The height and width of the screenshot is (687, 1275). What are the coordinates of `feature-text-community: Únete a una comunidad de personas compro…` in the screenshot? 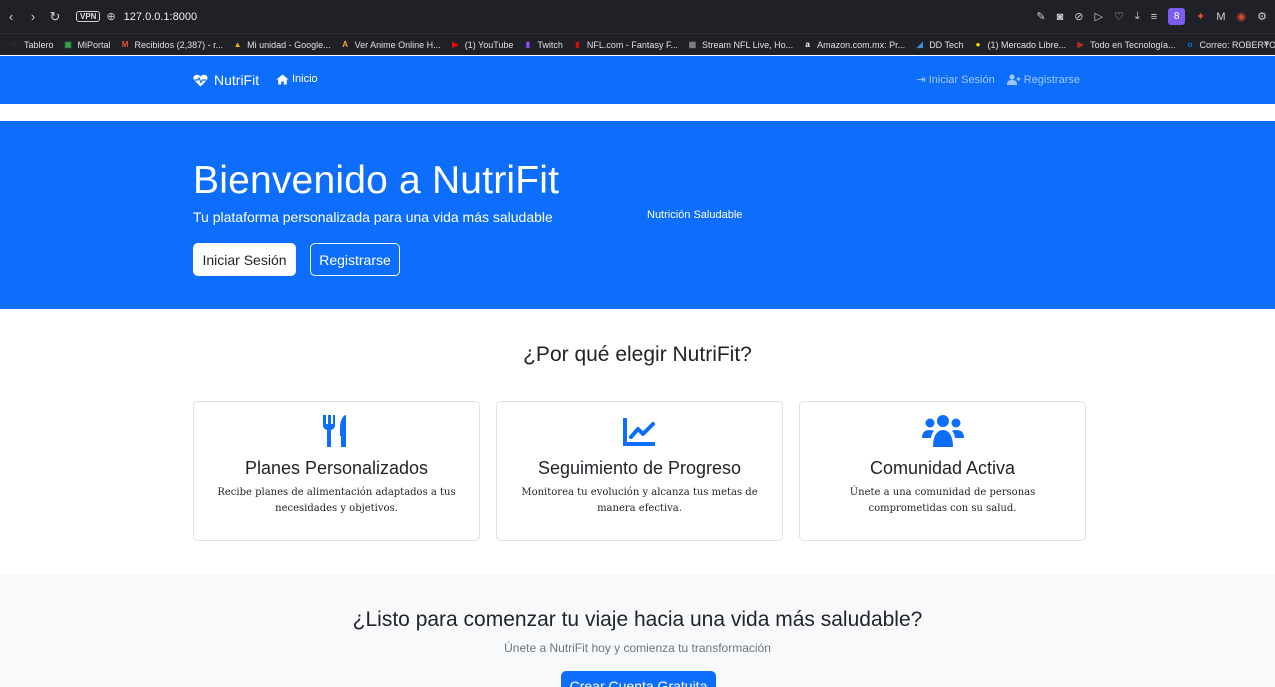 It's located at (942, 500).